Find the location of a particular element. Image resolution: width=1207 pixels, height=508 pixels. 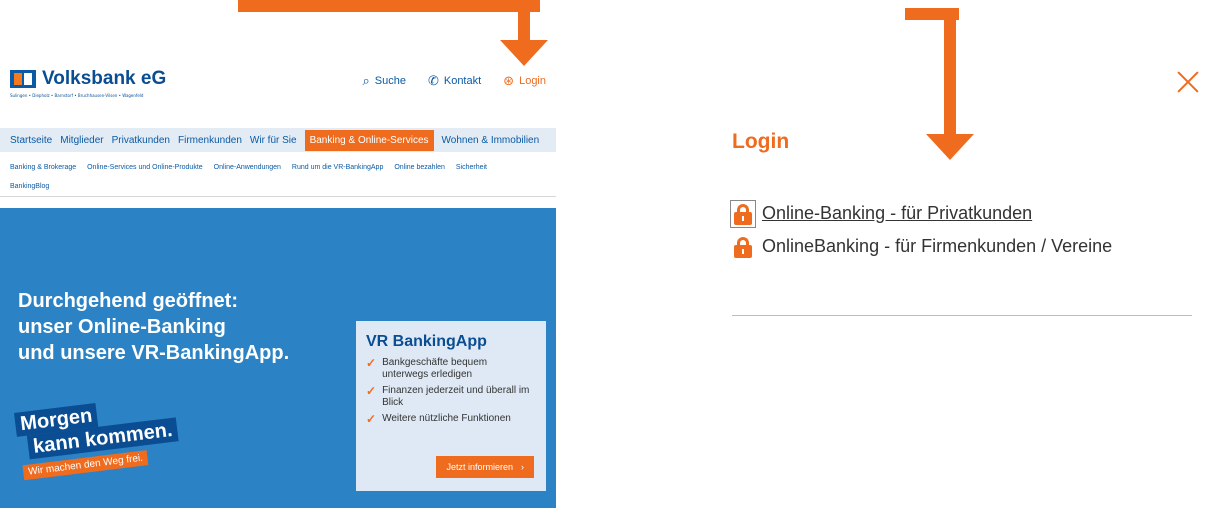

top-actions: ⌕ Suche ✆ Kontakt ⊛ Login is located at coordinates (454, 80).